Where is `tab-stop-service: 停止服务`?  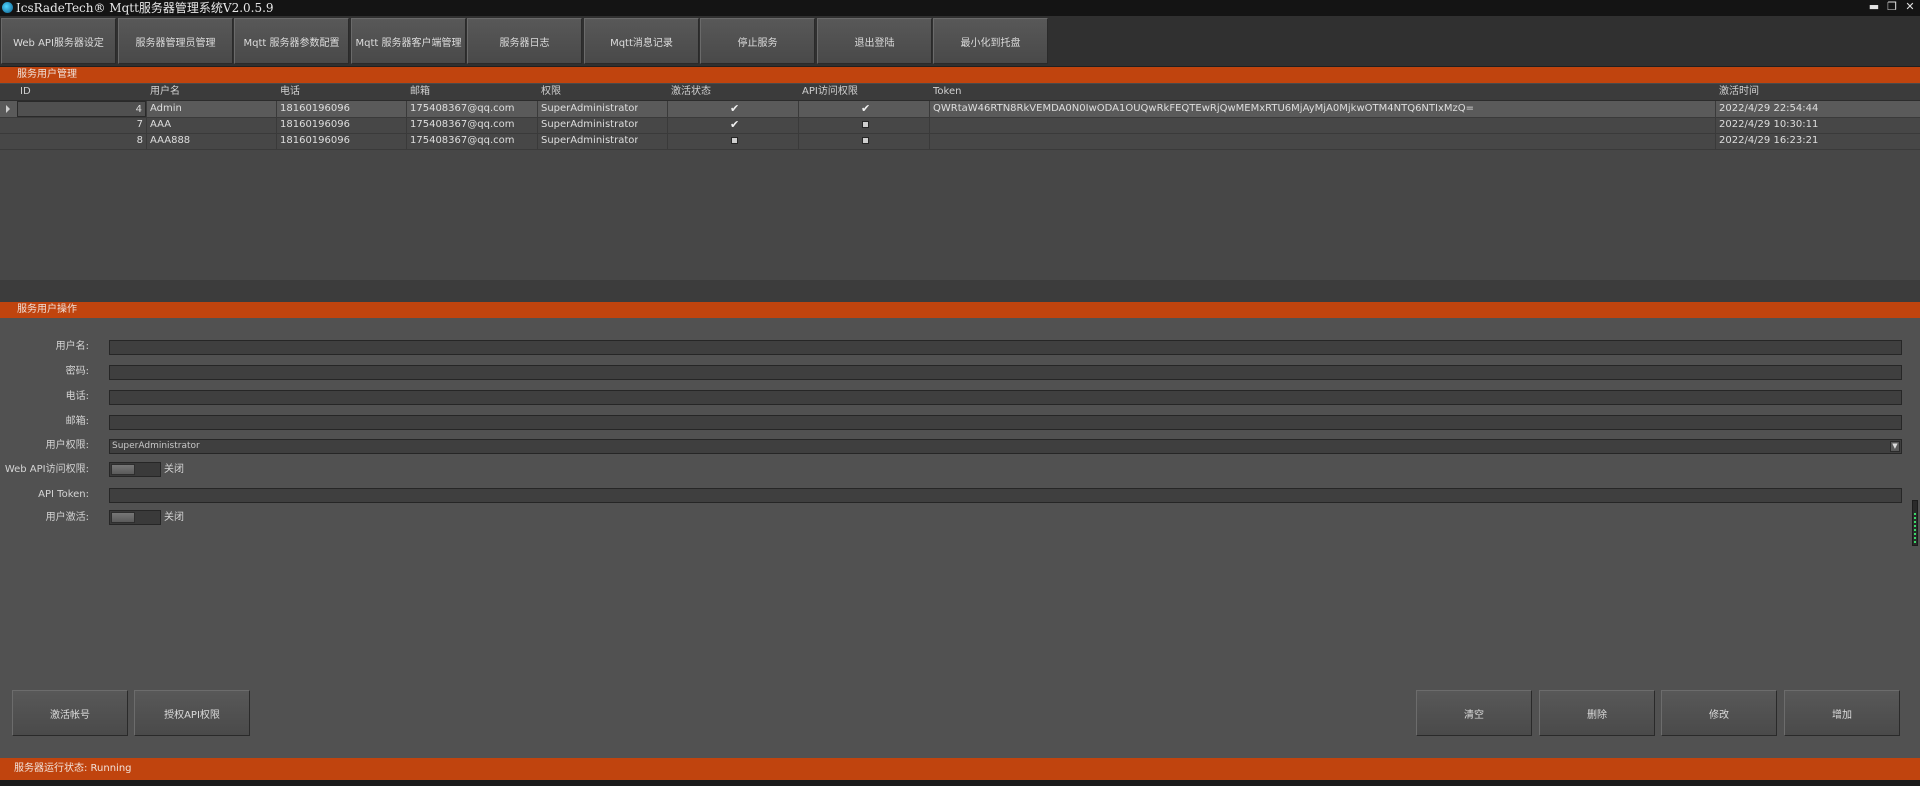 tab-stop-service: 停止服务 is located at coordinates (757, 41).